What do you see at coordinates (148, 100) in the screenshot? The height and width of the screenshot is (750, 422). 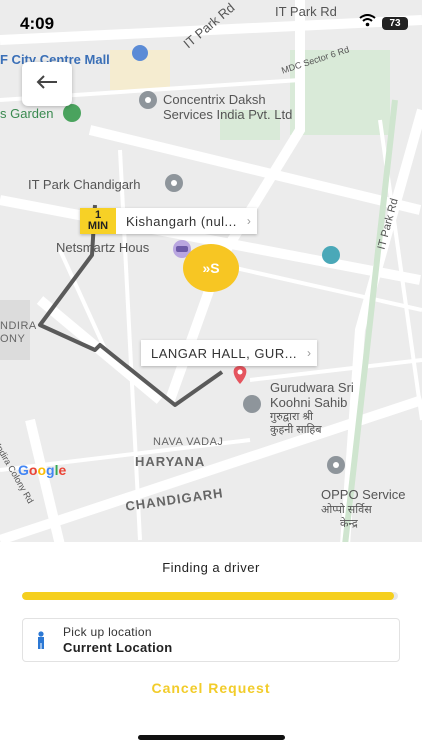 I see `place-pin-icon` at bounding box center [148, 100].